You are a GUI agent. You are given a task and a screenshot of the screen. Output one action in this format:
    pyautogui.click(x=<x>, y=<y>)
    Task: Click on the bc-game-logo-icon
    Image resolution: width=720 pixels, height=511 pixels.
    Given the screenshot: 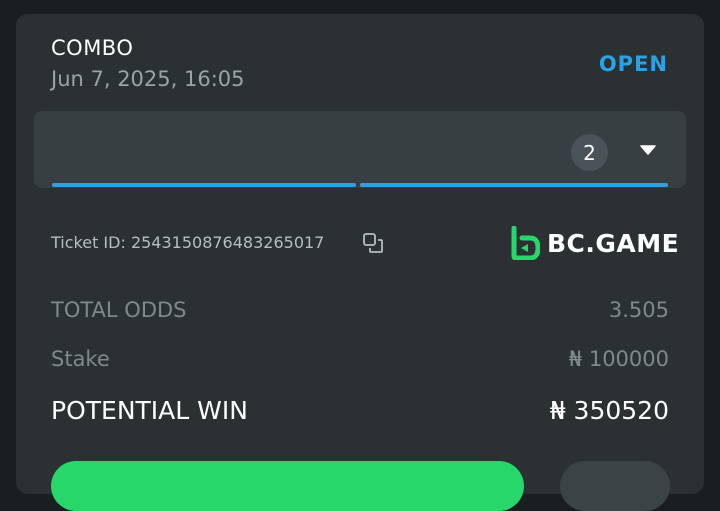 What is the action you would take?
    pyautogui.click(x=525, y=243)
    